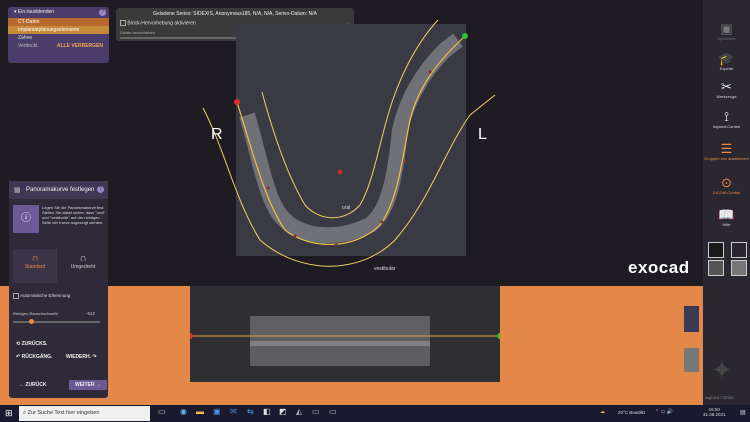 Image resolution: width=750 pixels, height=422 pixels. Describe the element at coordinates (34, 357) in the screenshot. I see `undo-button: ↶ RÜCKGÄNG.` at that location.